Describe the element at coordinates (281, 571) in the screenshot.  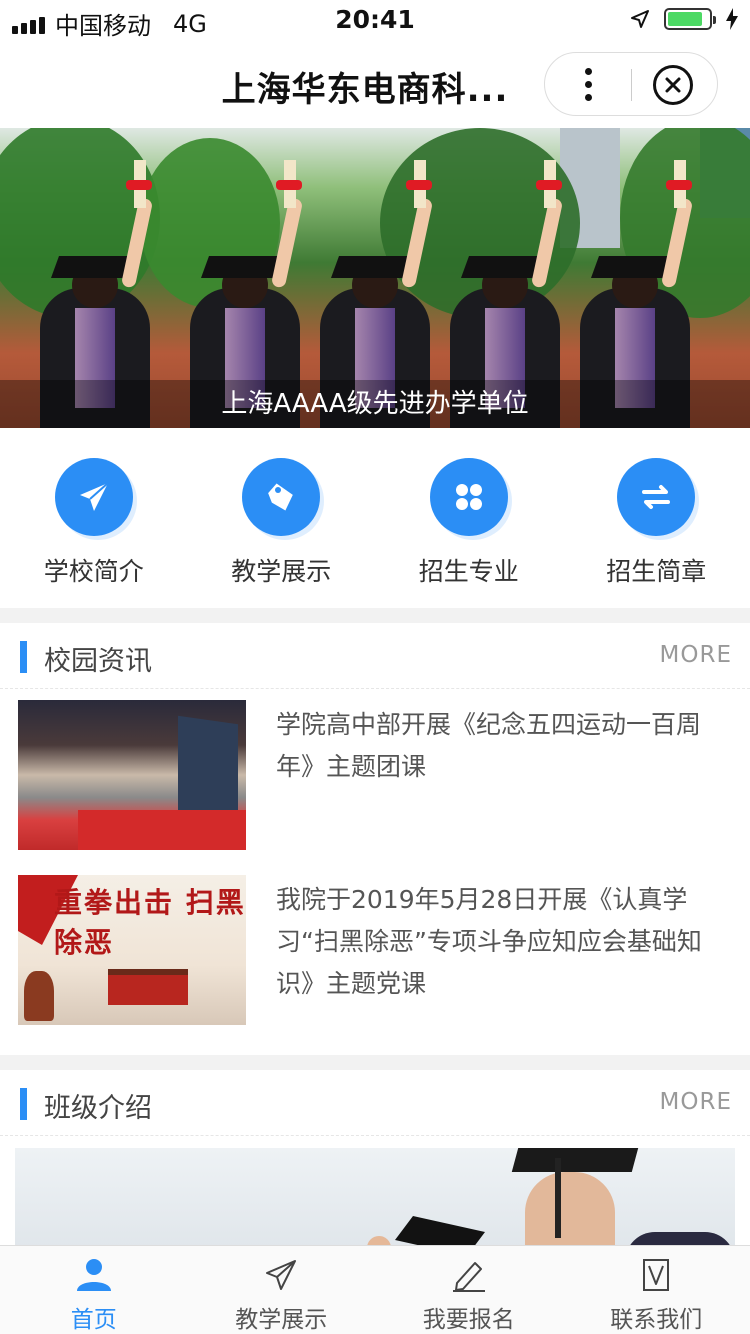
I see `quick-menu-label: 教学展示` at that location.